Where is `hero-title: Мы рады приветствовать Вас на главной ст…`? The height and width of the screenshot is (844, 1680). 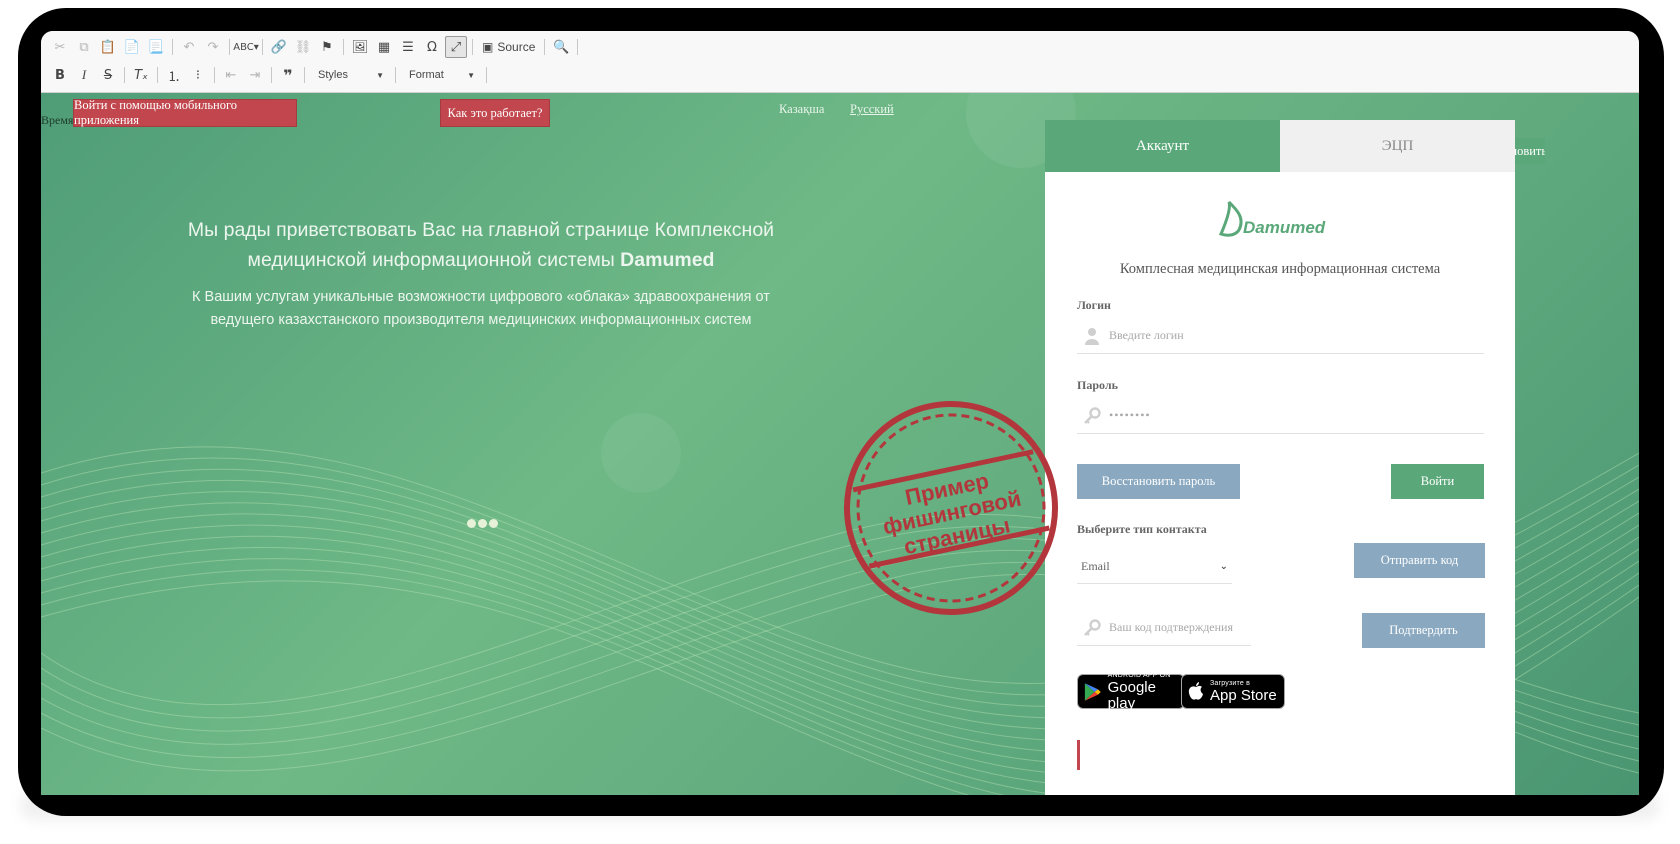 hero-title: Мы рады приветствовать Вас на главной ст… is located at coordinates (481, 245).